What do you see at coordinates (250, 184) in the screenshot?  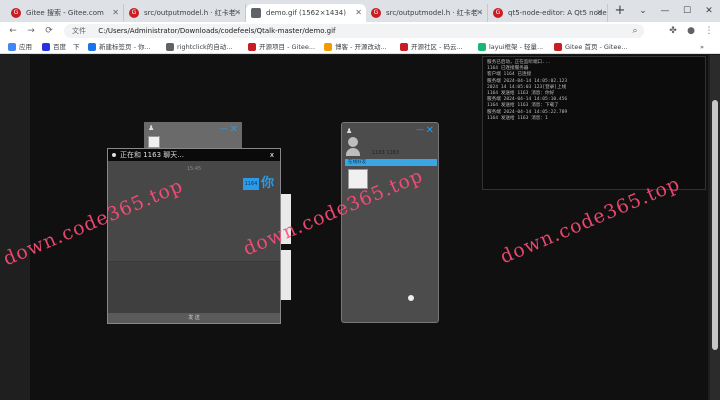 I see `sender-tag: 1164` at bounding box center [250, 184].